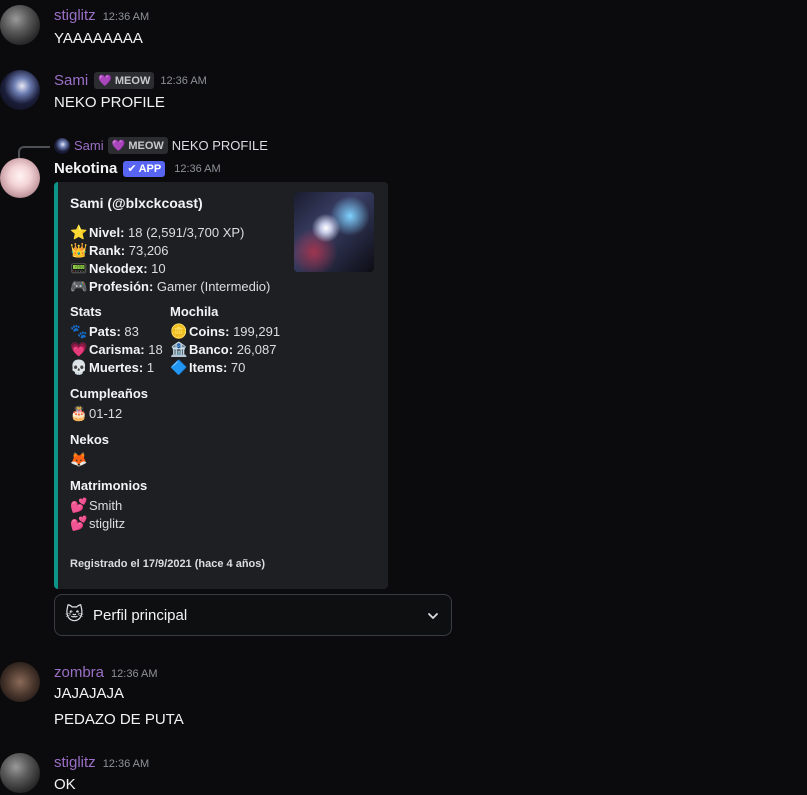  What do you see at coordinates (79, 286) in the screenshot?
I see `gamepad-icon: 🎮` at bounding box center [79, 286].